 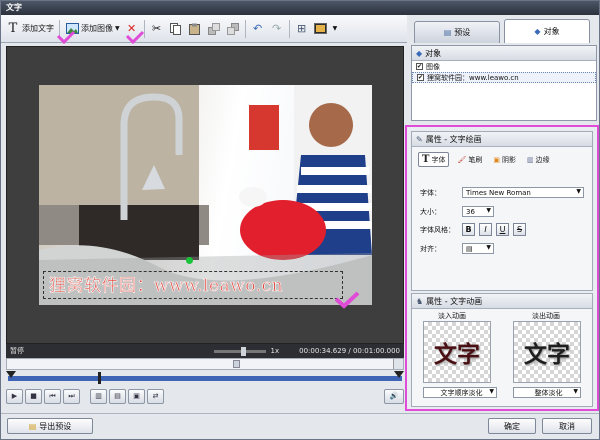 What do you see at coordinates (166, 284) in the screenshot?
I see `text-overlay: 狸窝软件园：www.leawo.cn` at bounding box center [166, 284].